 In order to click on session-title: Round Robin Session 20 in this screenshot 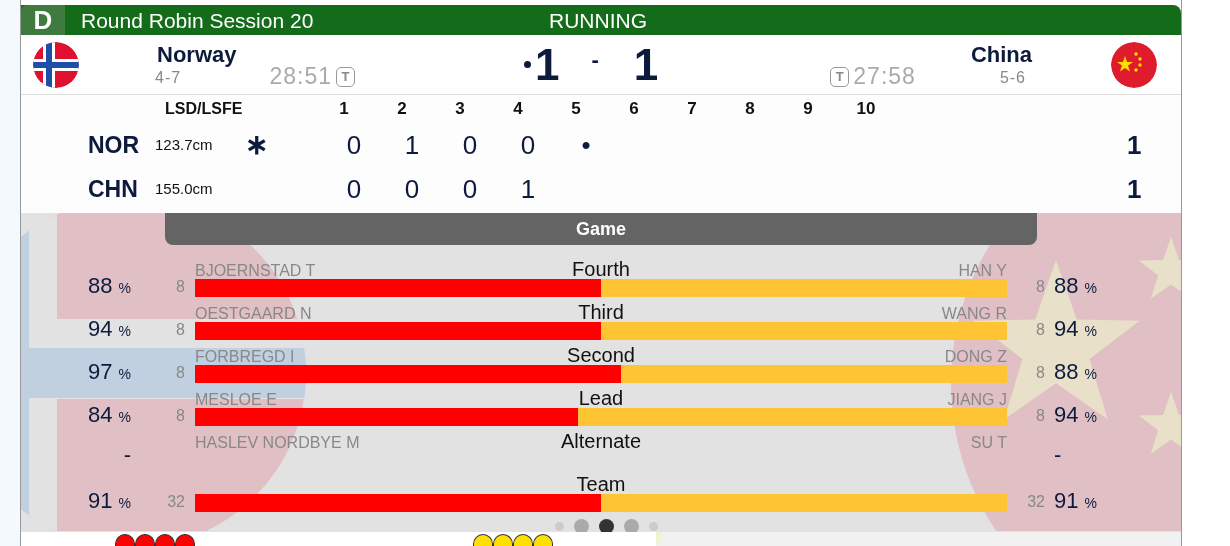, I will do `click(197, 20)`.